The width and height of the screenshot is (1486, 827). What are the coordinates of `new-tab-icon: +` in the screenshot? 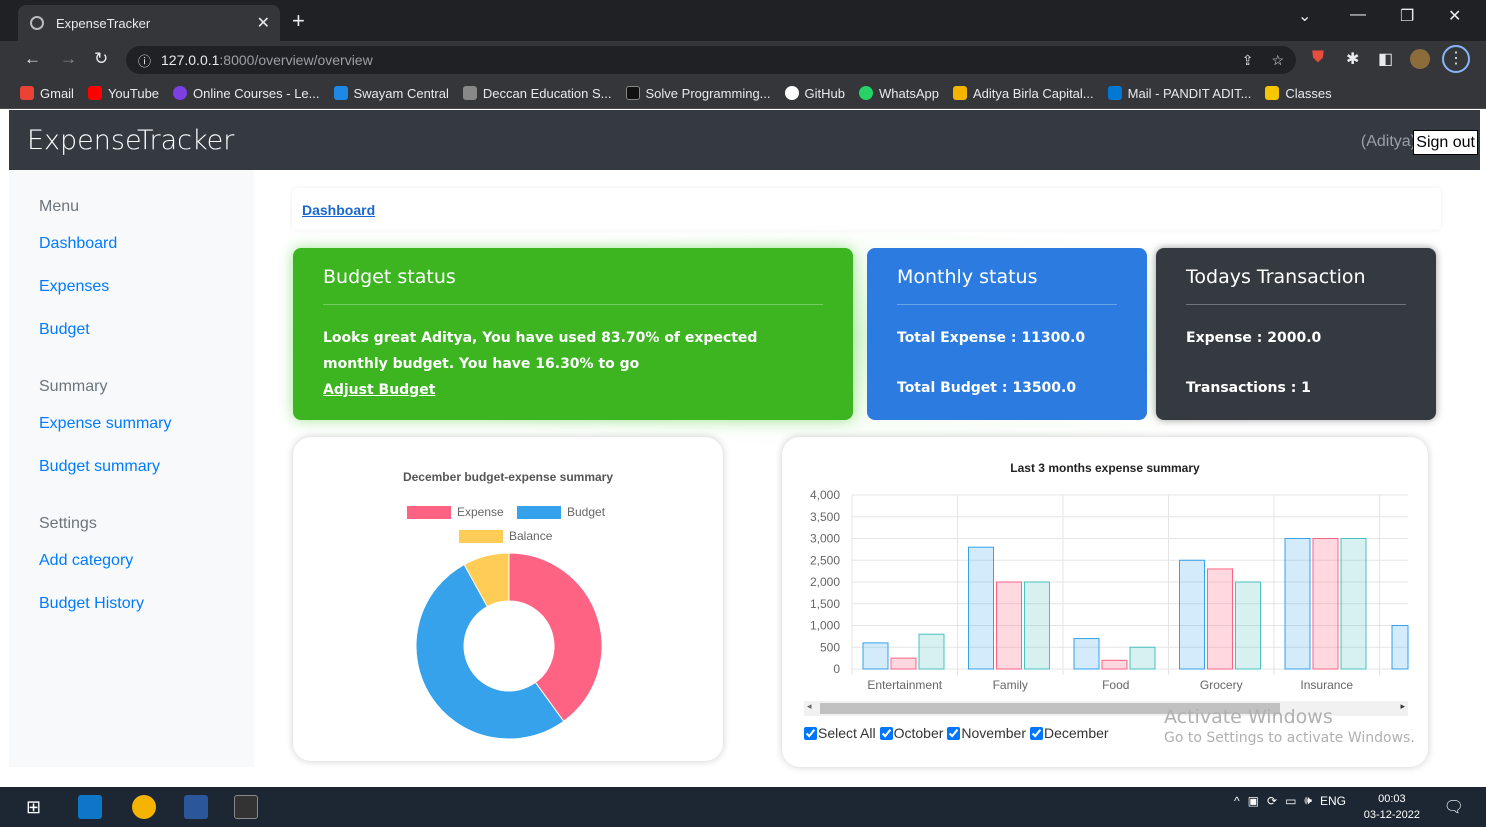 It's located at (298, 21).